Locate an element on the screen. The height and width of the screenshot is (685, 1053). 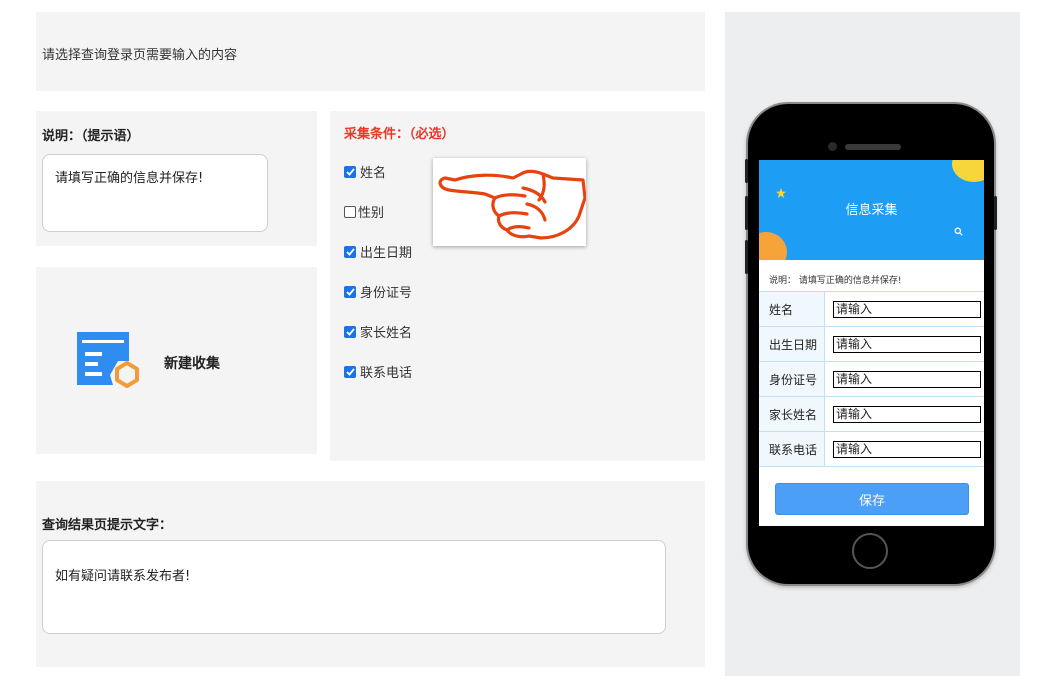
new-collection-label: 新建收集 is located at coordinates (192, 364).